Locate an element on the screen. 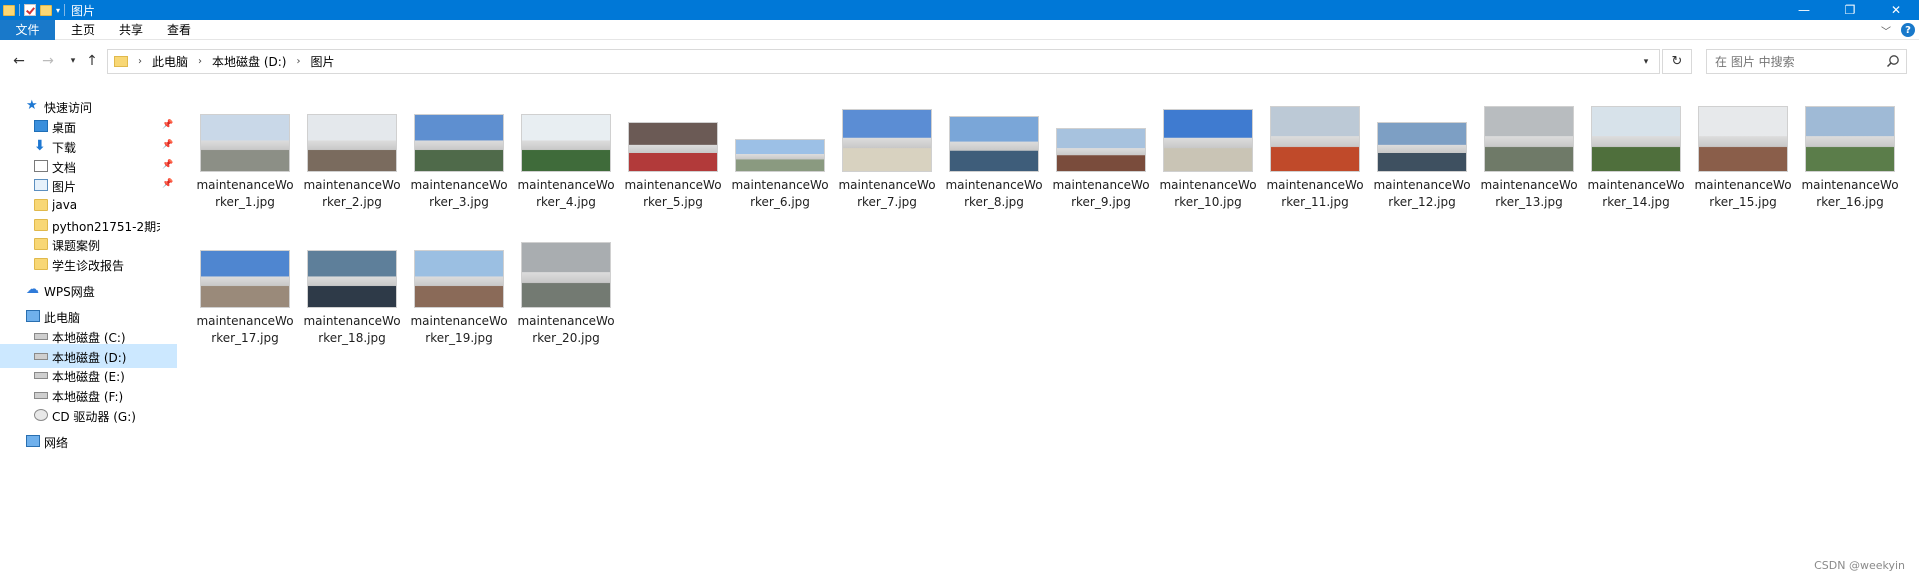  navigation-bar: ← → ▾ ↑ › 此电脑 › 本地磁盘 (D:) › 图片 ▾ ↻ is located at coordinates (959, 61).